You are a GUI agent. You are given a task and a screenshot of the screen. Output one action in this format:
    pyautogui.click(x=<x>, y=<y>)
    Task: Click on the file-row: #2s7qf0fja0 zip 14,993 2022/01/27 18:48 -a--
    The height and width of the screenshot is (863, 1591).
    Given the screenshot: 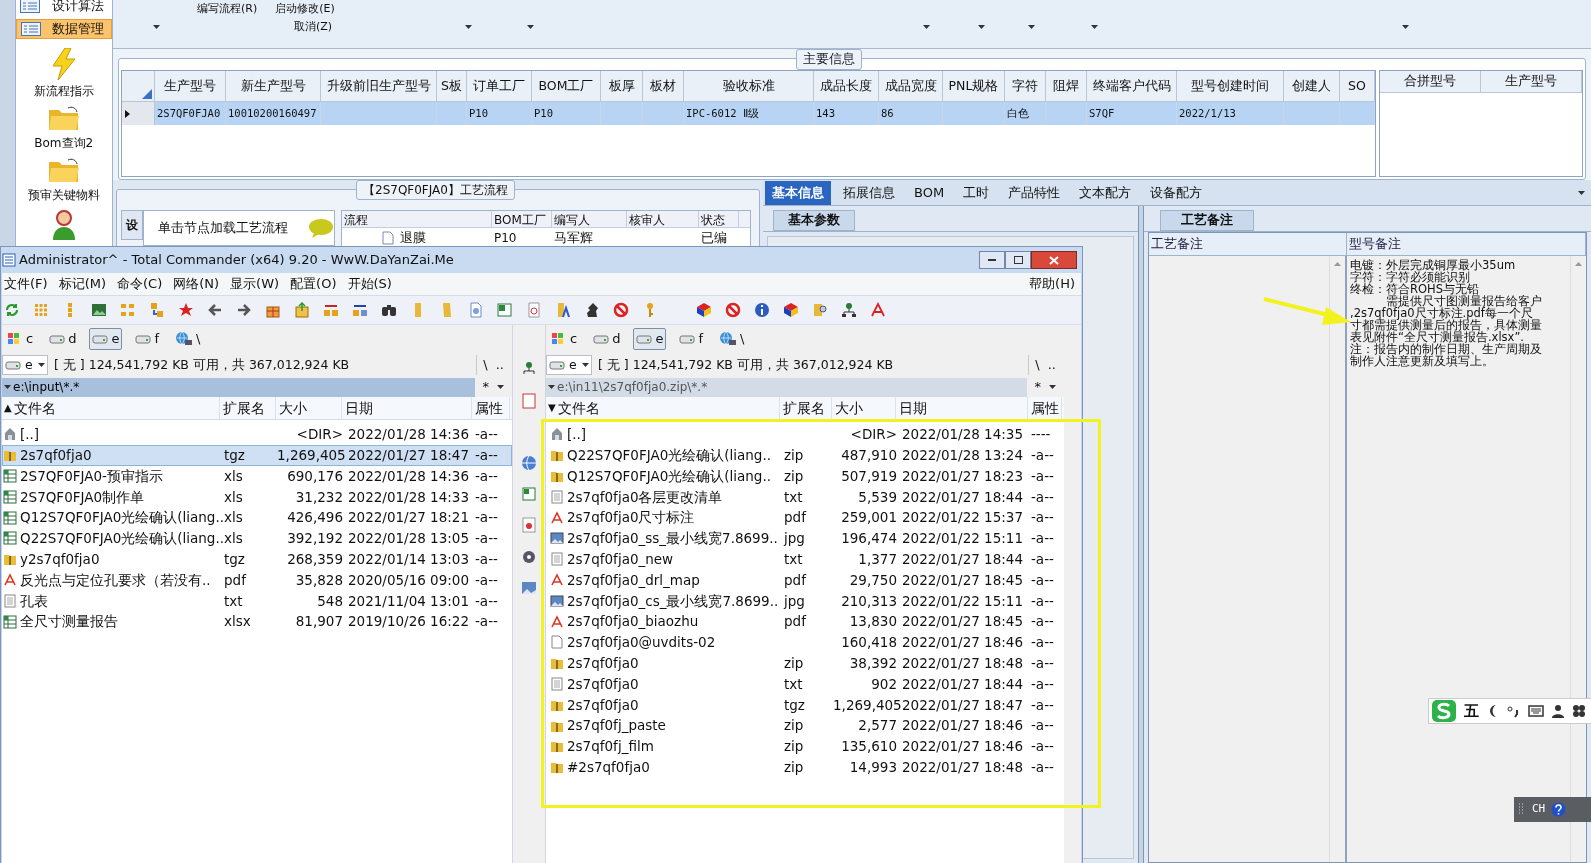 What is the action you would take?
    pyautogui.click(x=805, y=767)
    